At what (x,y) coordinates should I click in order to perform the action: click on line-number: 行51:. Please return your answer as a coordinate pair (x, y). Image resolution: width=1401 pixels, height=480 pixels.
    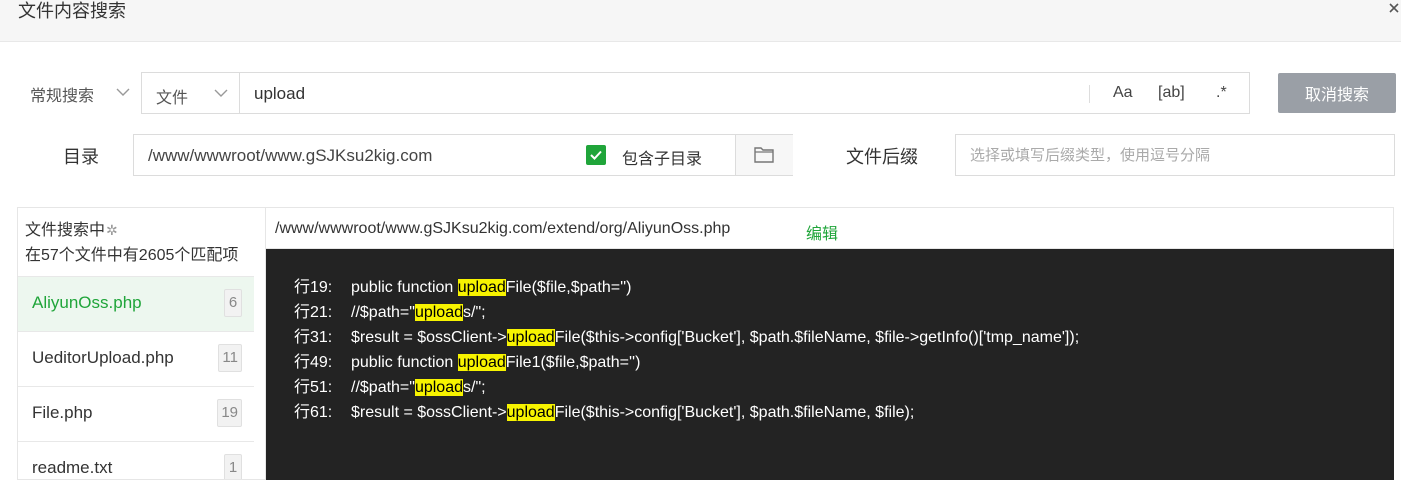
    Looking at the image, I should click on (313, 387).